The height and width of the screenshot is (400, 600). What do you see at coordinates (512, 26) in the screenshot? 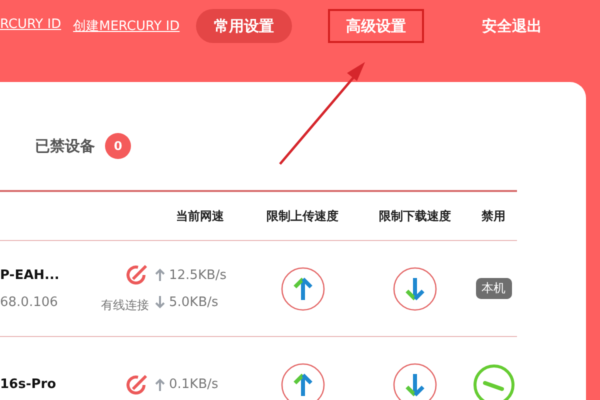
I see `nav-tab: 安全退出` at bounding box center [512, 26].